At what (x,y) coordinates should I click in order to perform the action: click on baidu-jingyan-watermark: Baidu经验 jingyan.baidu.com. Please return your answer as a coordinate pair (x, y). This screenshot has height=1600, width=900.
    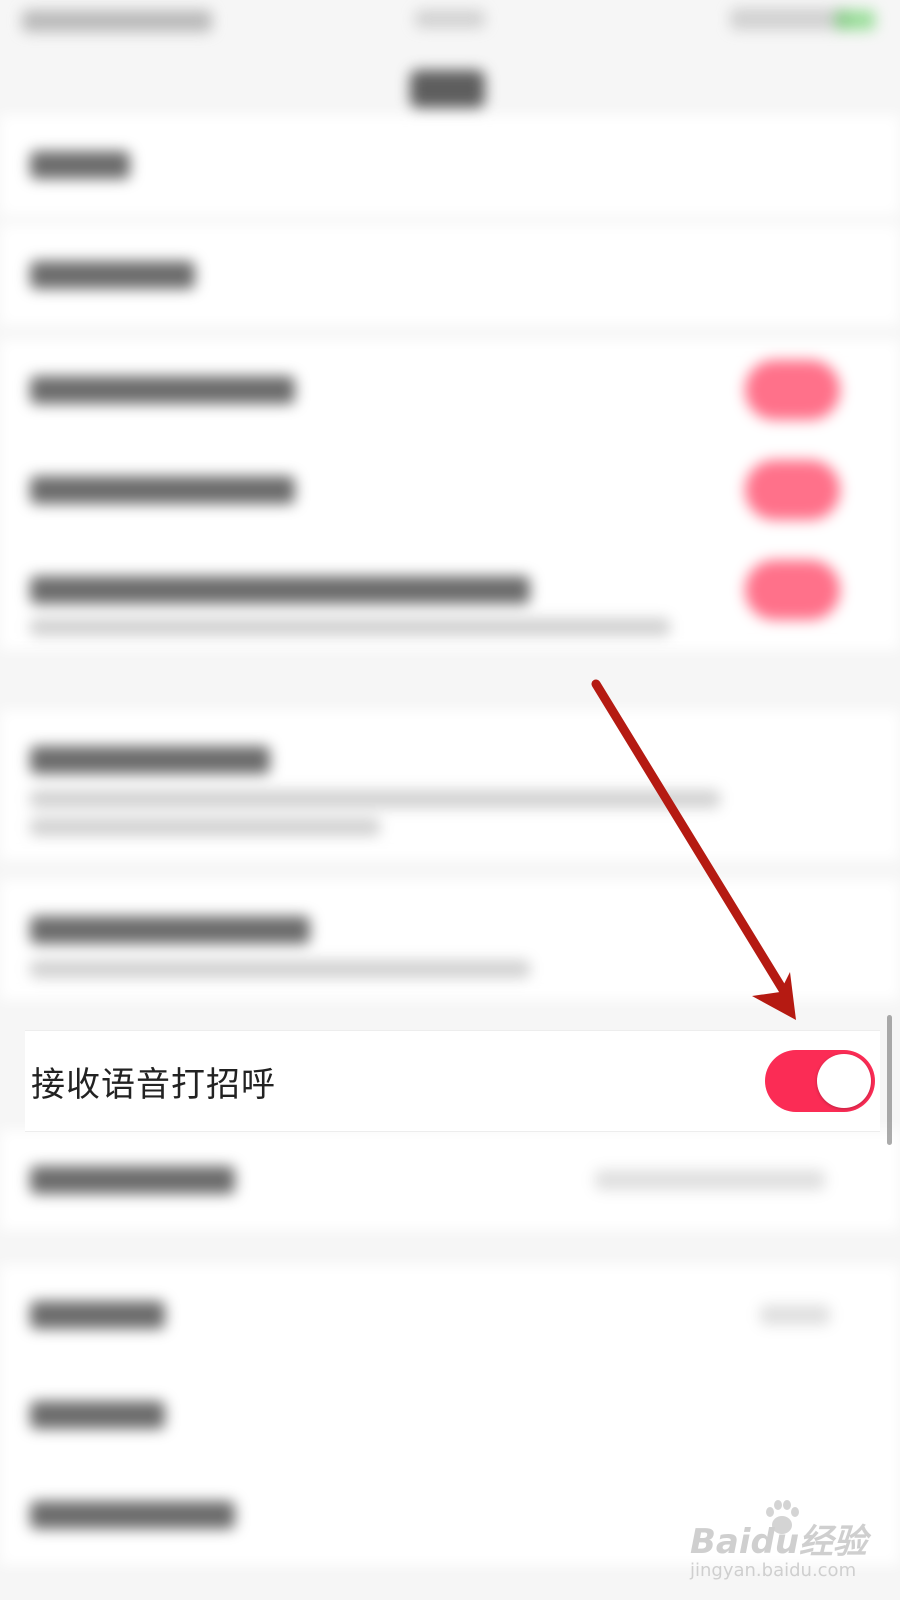
    Looking at the image, I should click on (790, 1545).